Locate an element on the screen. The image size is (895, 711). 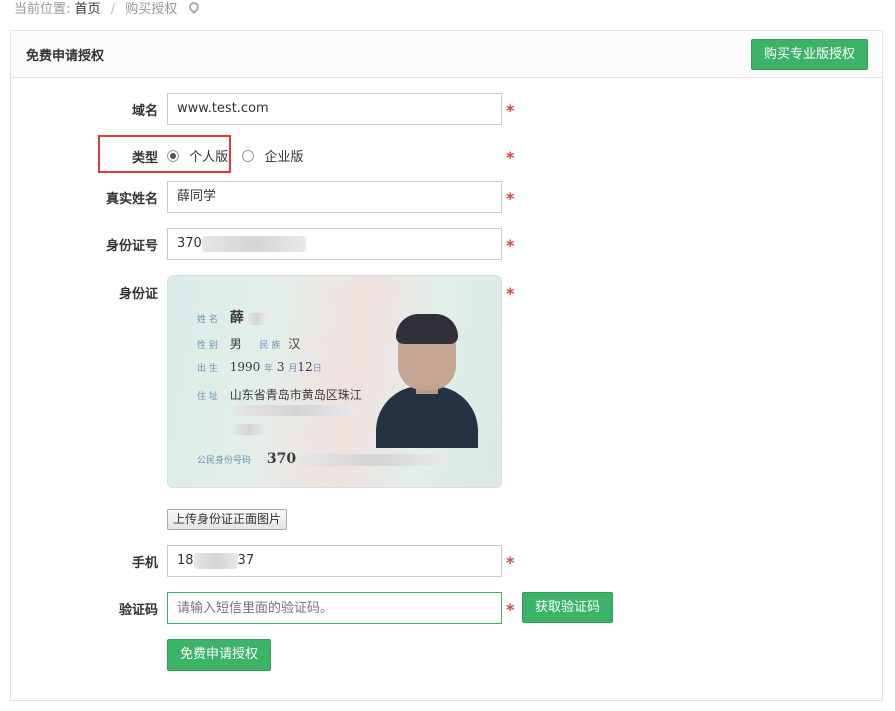
radio-enterprise is located at coordinates (248, 155).